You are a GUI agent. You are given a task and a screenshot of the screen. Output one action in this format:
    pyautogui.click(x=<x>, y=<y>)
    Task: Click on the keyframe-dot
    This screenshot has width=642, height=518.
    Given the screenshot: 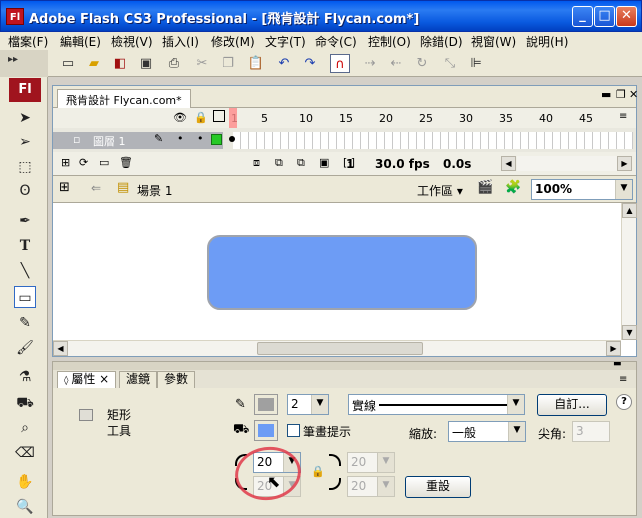 What is the action you would take?
    pyautogui.click(x=232, y=139)
    